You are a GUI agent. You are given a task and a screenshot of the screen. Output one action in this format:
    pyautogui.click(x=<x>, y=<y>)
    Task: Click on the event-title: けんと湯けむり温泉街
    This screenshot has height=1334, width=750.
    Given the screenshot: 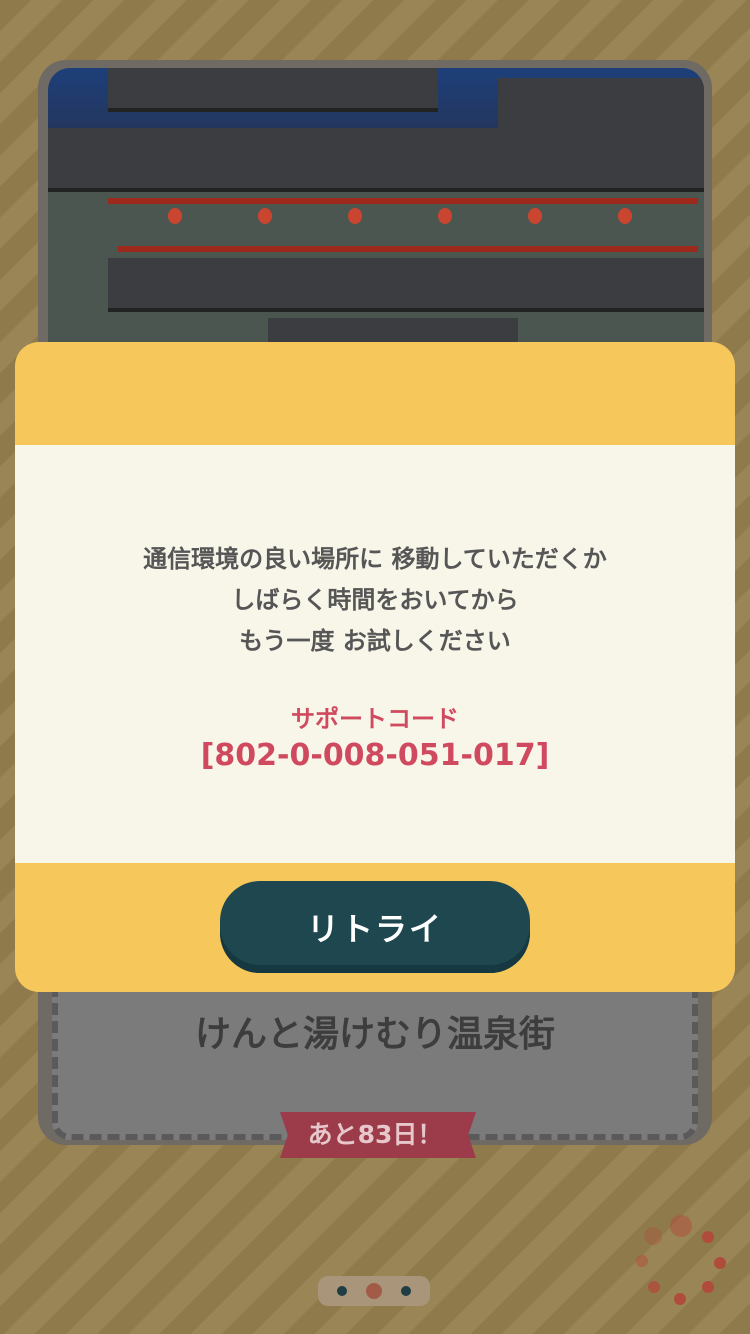 What is the action you would take?
    pyautogui.click(x=374, y=1034)
    